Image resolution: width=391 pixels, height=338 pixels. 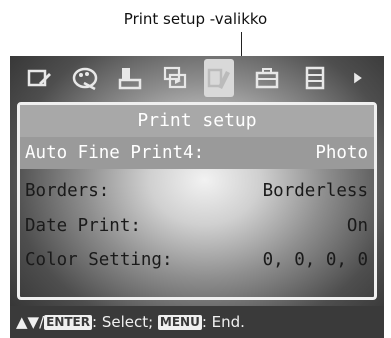 What do you see at coordinates (68, 322) in the screenshot?
I see `enter-key-badge: ENTER` at bounding box center [68, 322].